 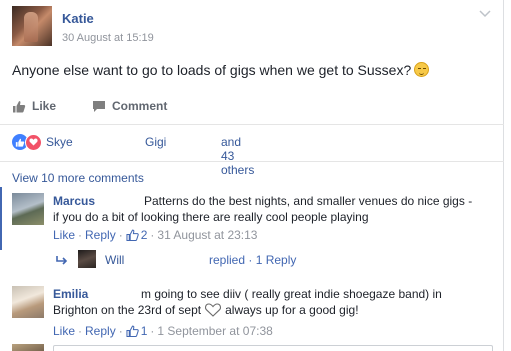 I want to click on next-comment-box, so click(x=273, y=348).